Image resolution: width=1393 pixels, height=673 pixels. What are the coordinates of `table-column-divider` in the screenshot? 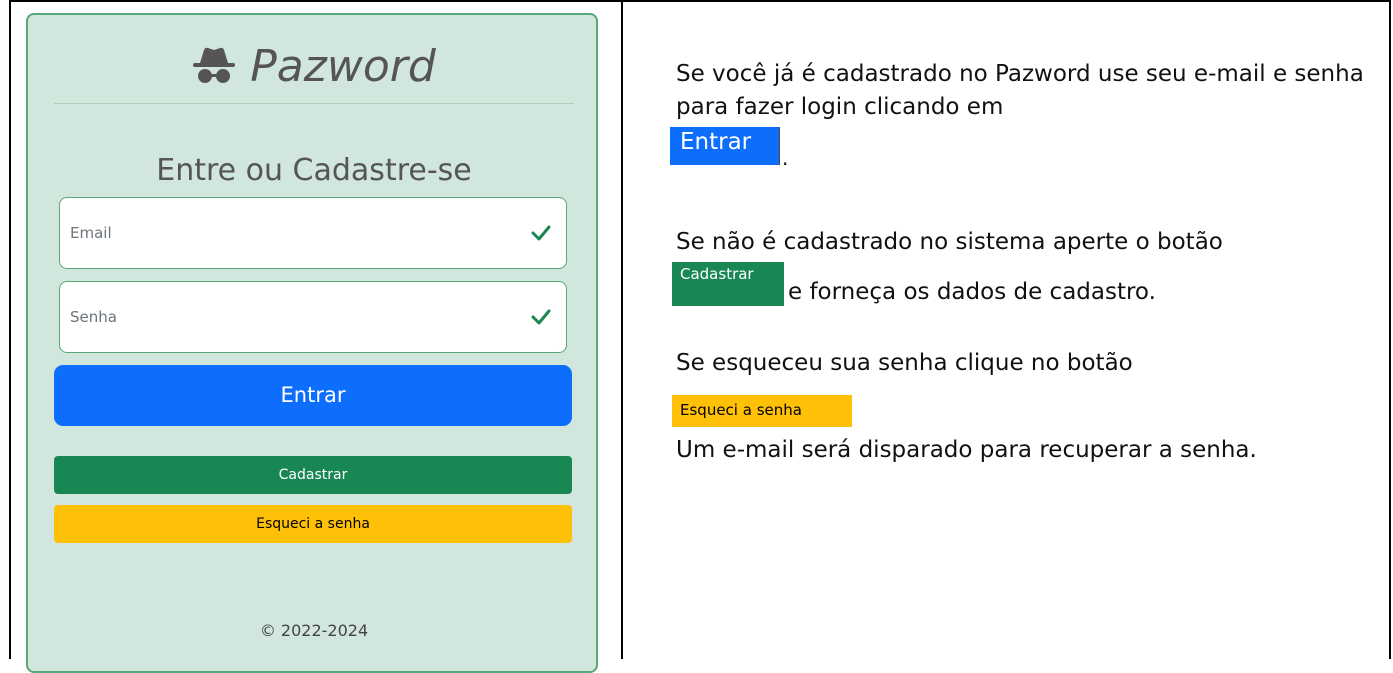 It's located at (622, 329).